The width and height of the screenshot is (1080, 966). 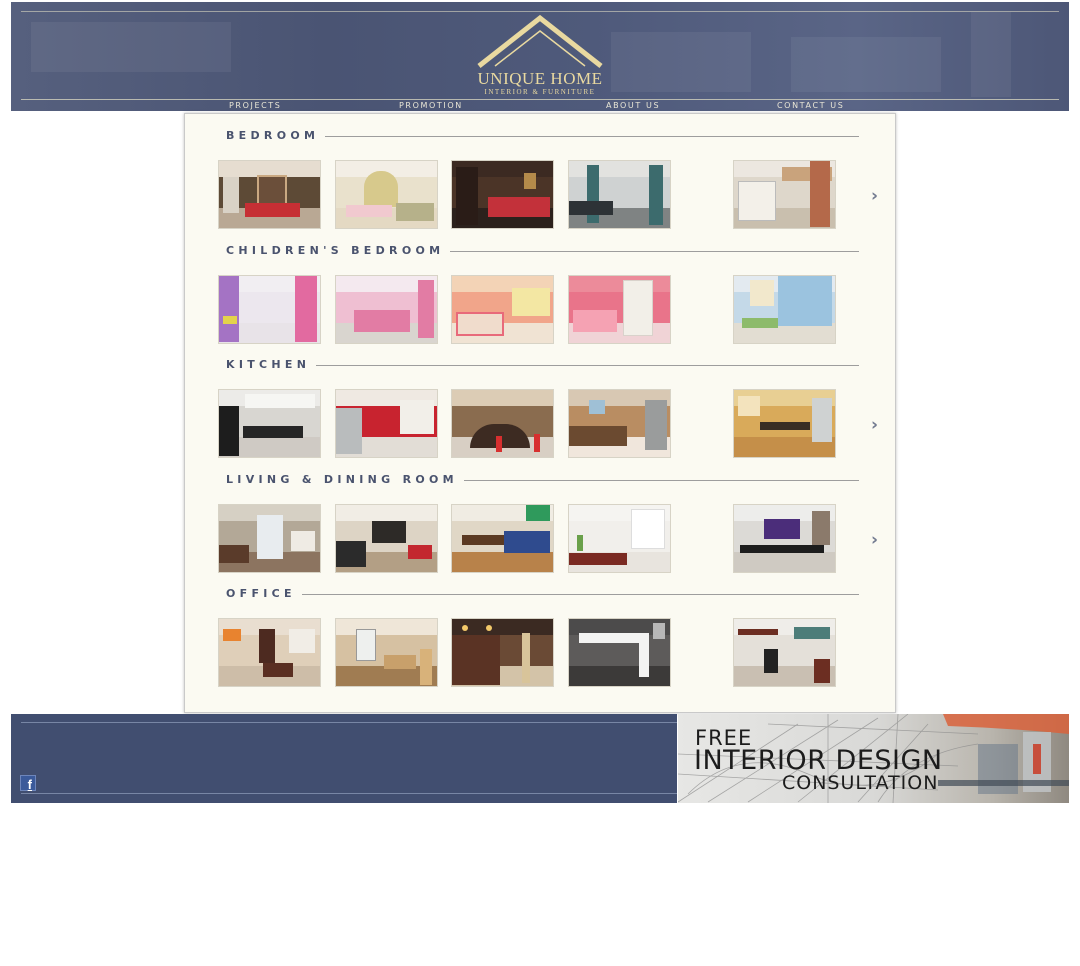 I want to click on section-header: LIVING & DINING ROOM, so click(x=542, y=480).